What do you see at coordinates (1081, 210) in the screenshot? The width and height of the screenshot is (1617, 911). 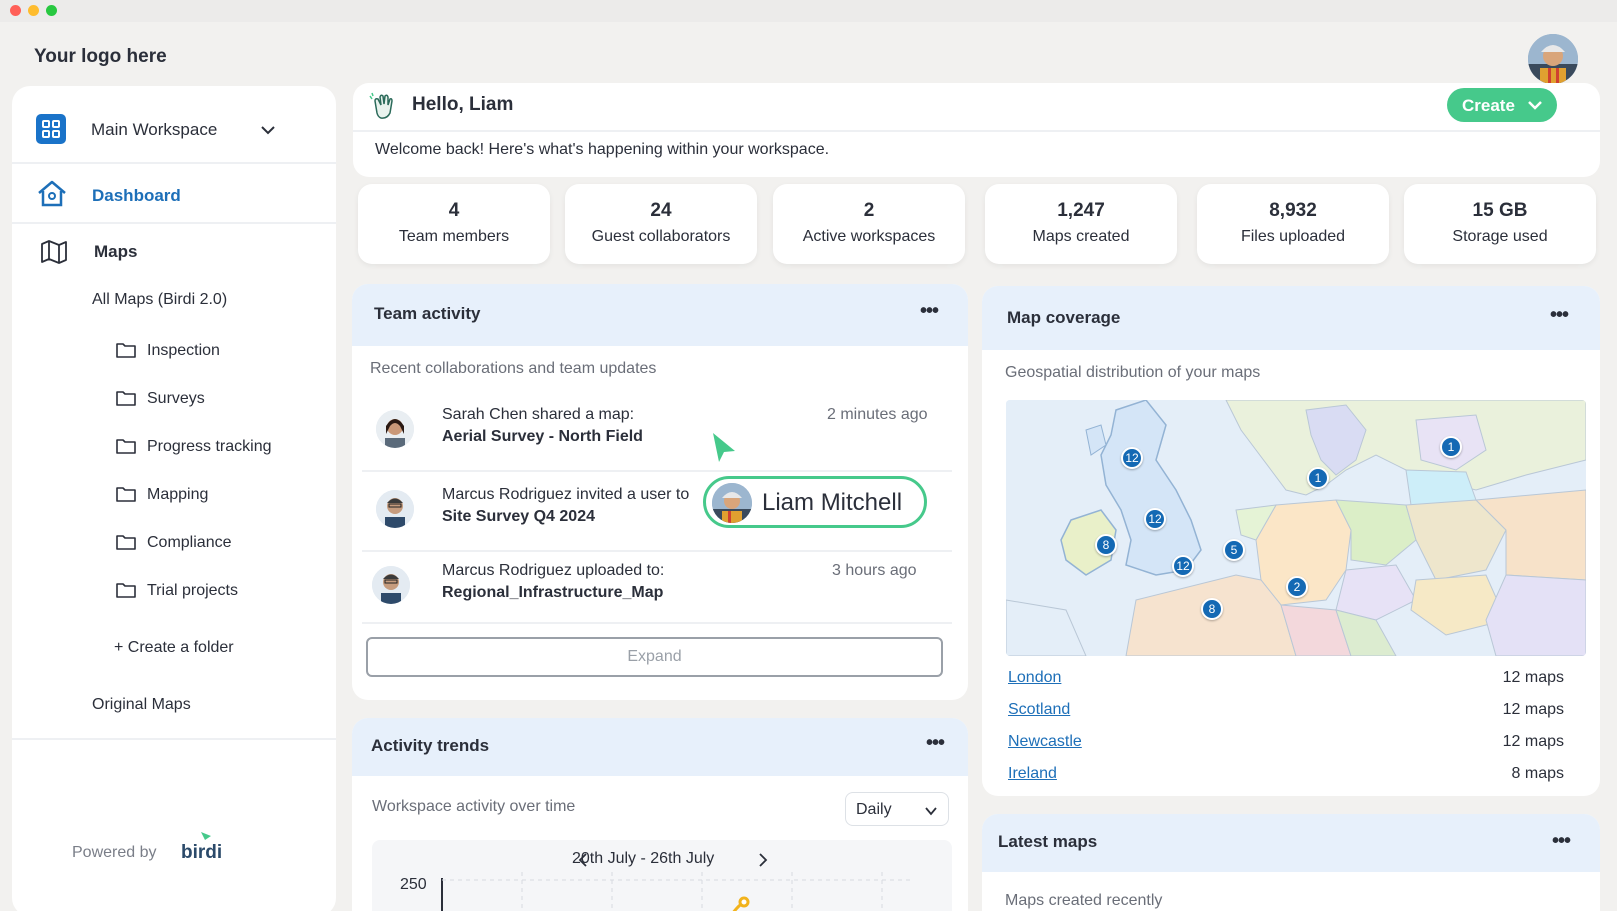 I see `stat-value: 1,247` at bounding box center [1081, 210].